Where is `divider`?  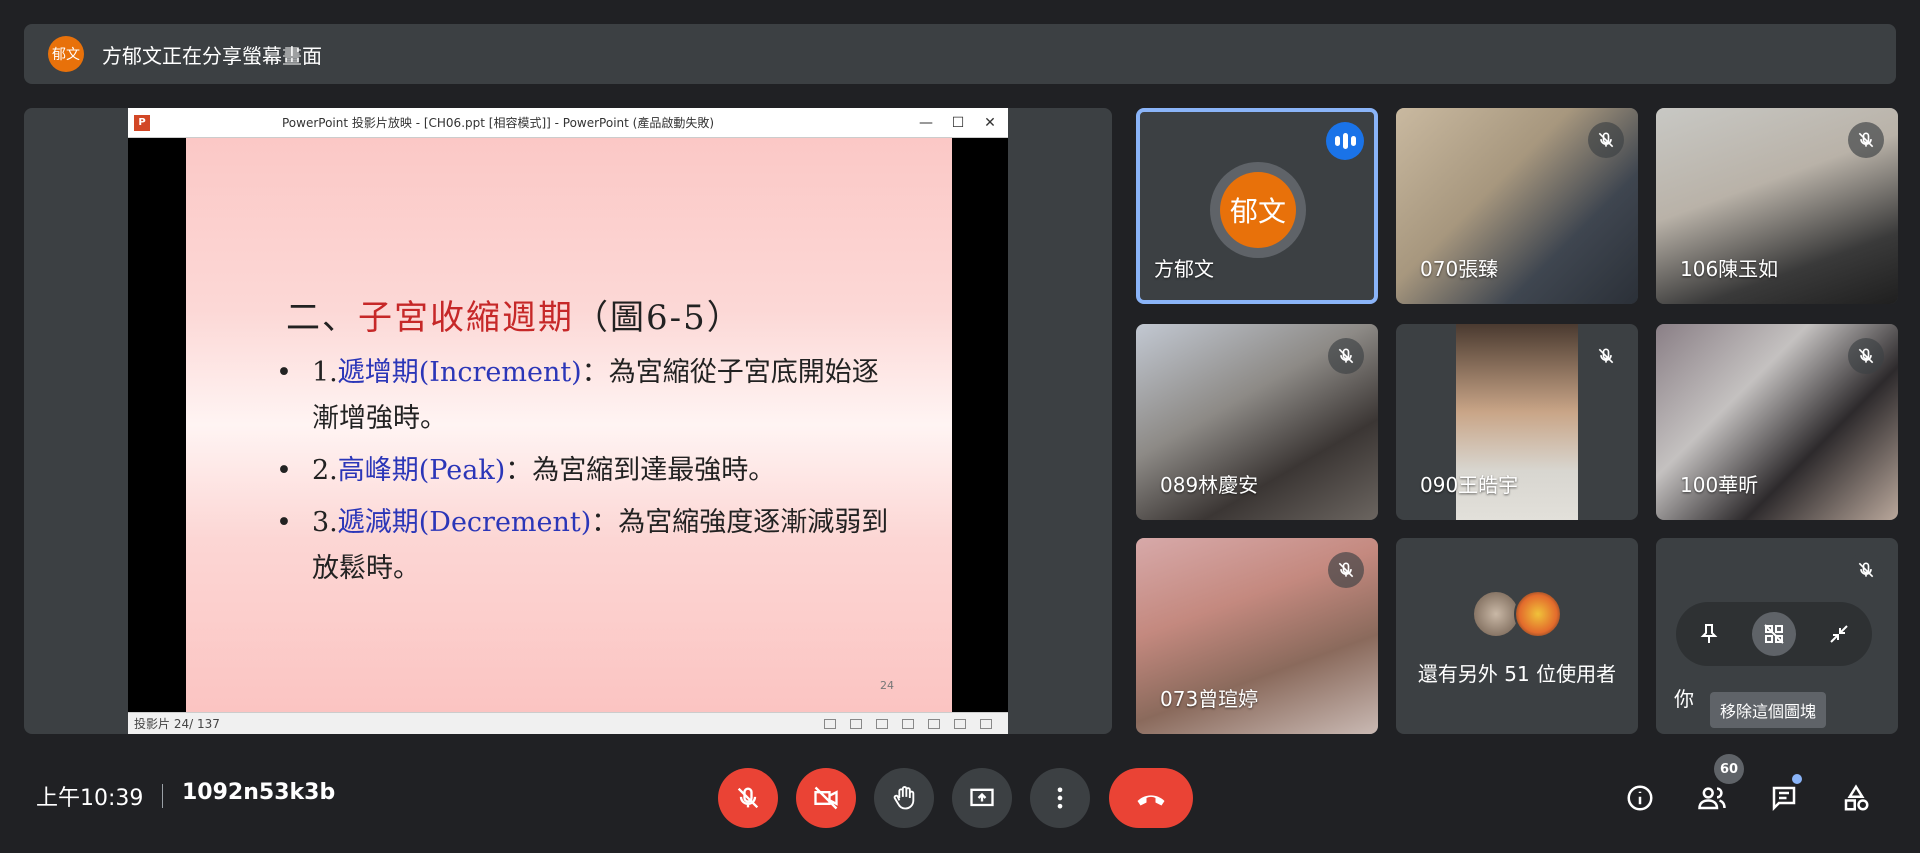
divider is located at coordinates (162, 796).